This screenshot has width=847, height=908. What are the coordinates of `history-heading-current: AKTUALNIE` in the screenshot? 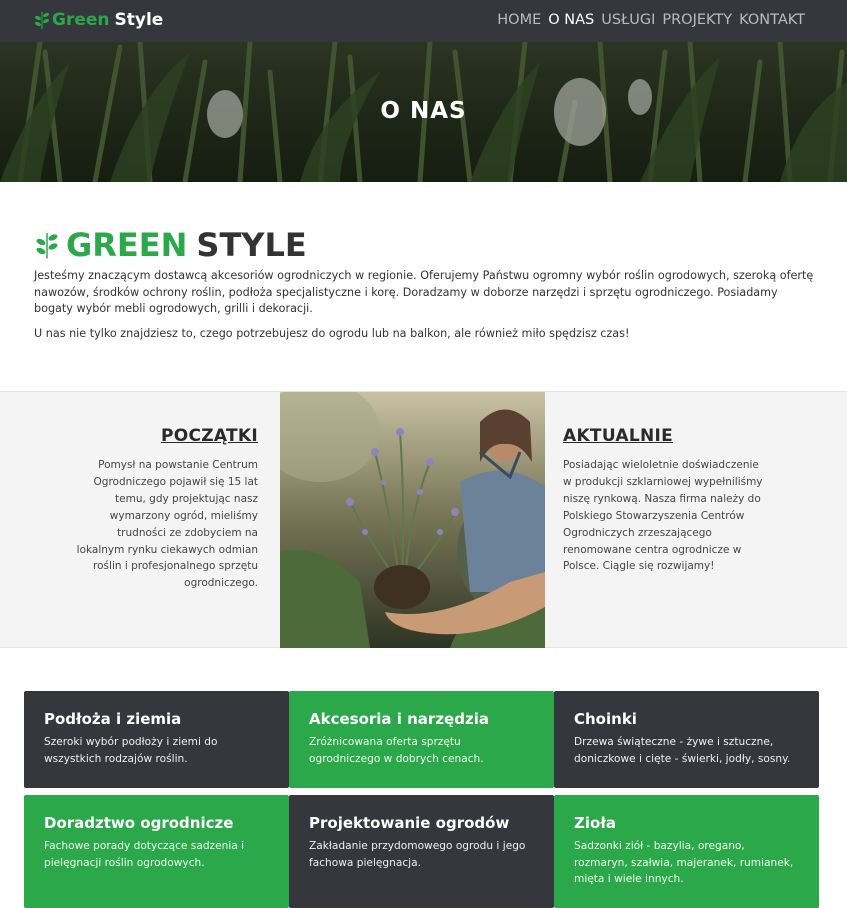 It's located at (618, 436).